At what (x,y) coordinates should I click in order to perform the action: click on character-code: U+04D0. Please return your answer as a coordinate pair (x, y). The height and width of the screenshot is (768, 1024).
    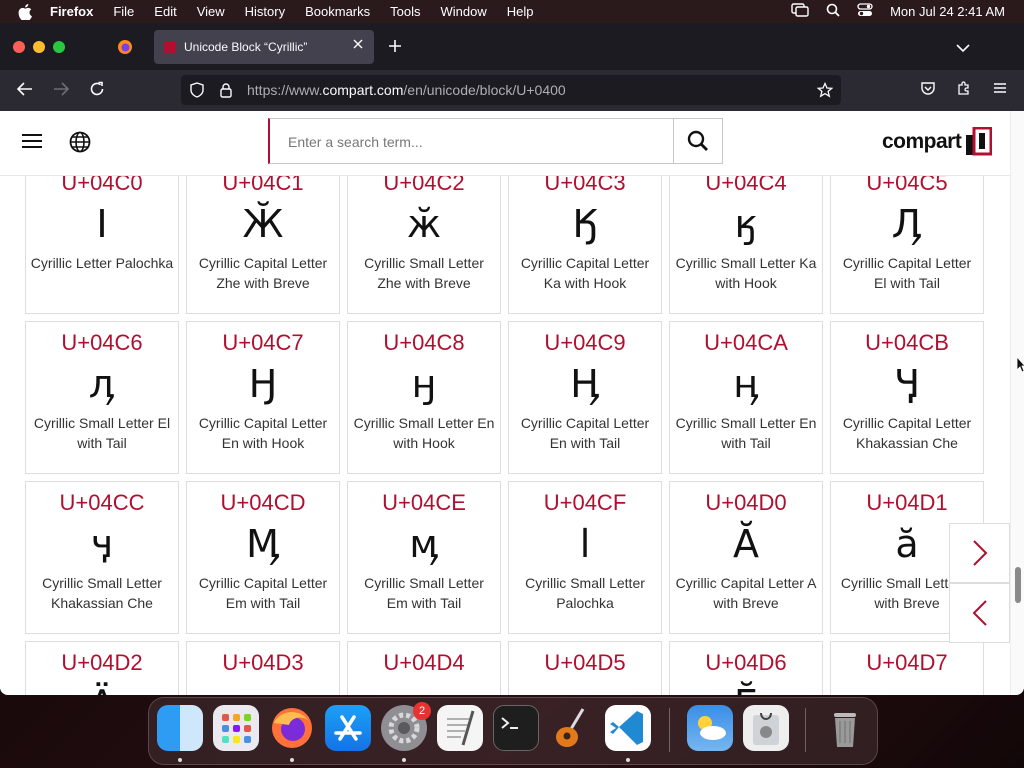
    Looking at the image, I should click on (746, 503).